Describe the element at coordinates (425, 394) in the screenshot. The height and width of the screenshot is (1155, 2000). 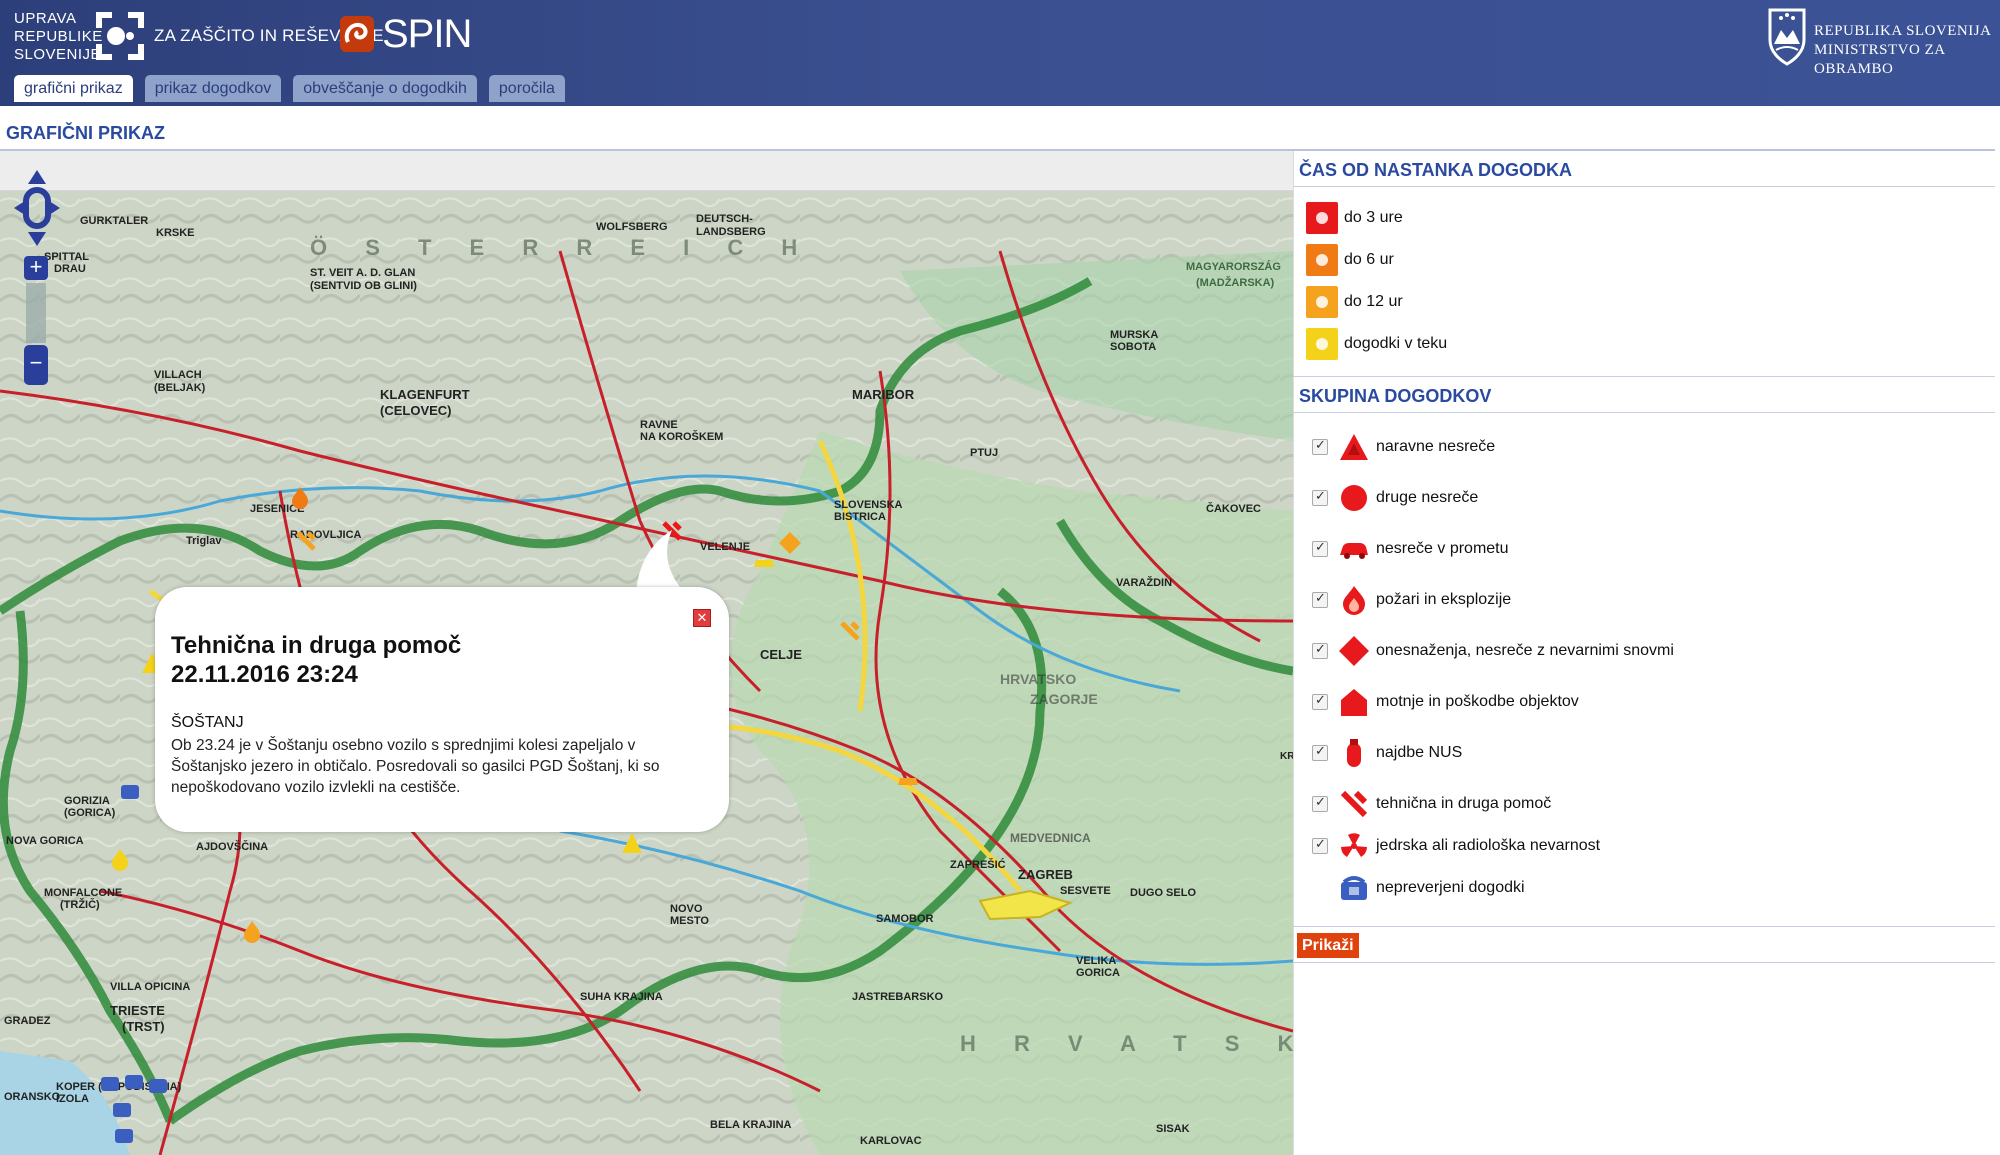
I see `map-label-klagenfurt: KLAGENFURT` at that location.